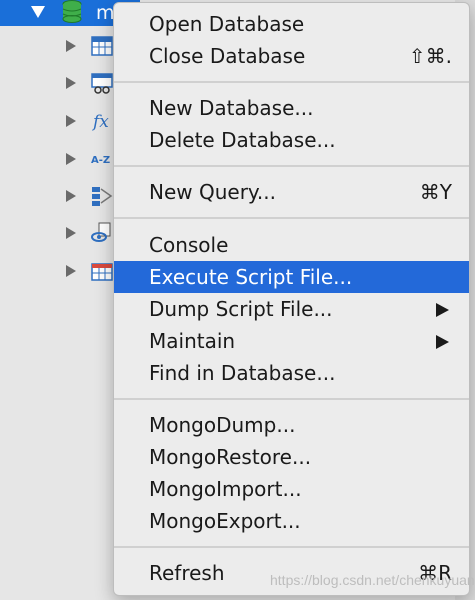 This screenshot has height=600, width=475. Describe the element at coordinates (101, 232) in the screenshot. I see `report-icon` at that location.